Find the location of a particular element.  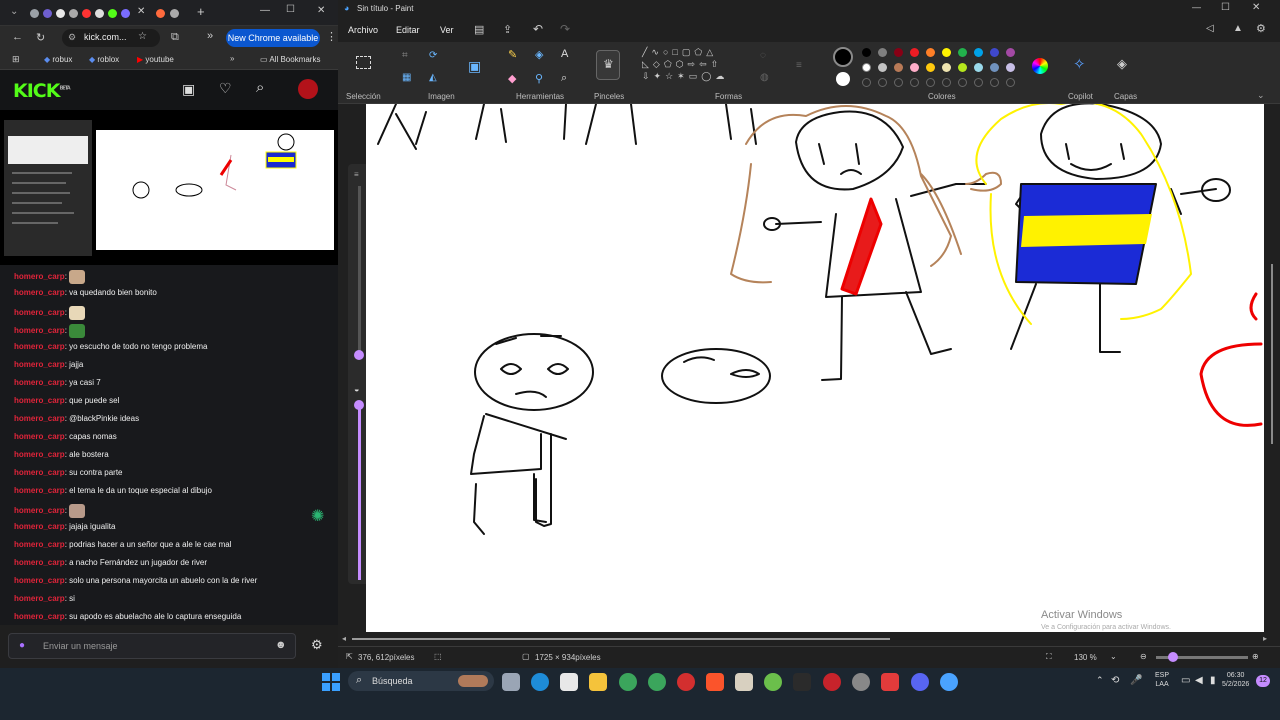

triangle-shape-icon: △ is located at coordinates (711, 52).